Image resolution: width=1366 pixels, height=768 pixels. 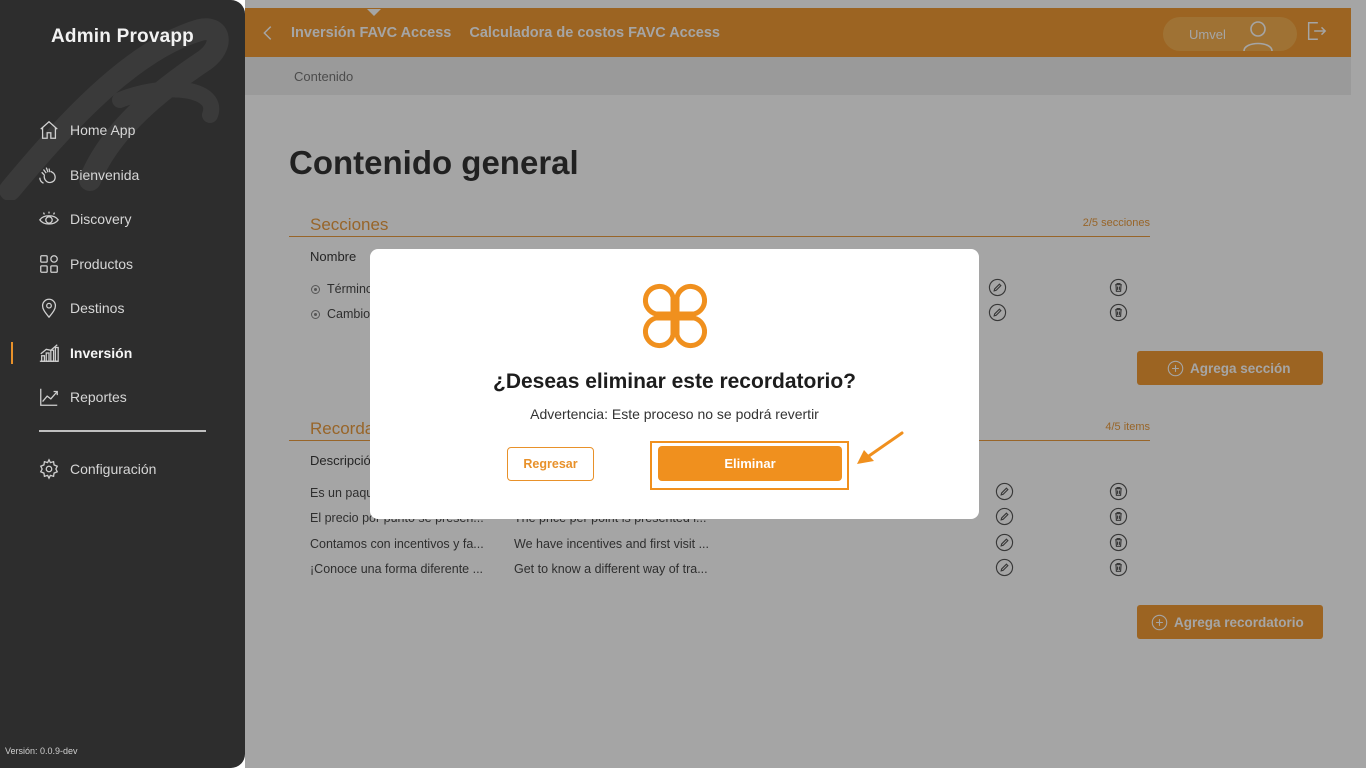 What do you see at coordinates (101, 352) in the screenshot?
I see `sidebar-item-label: Inversión` at bounding box center [101, 352].